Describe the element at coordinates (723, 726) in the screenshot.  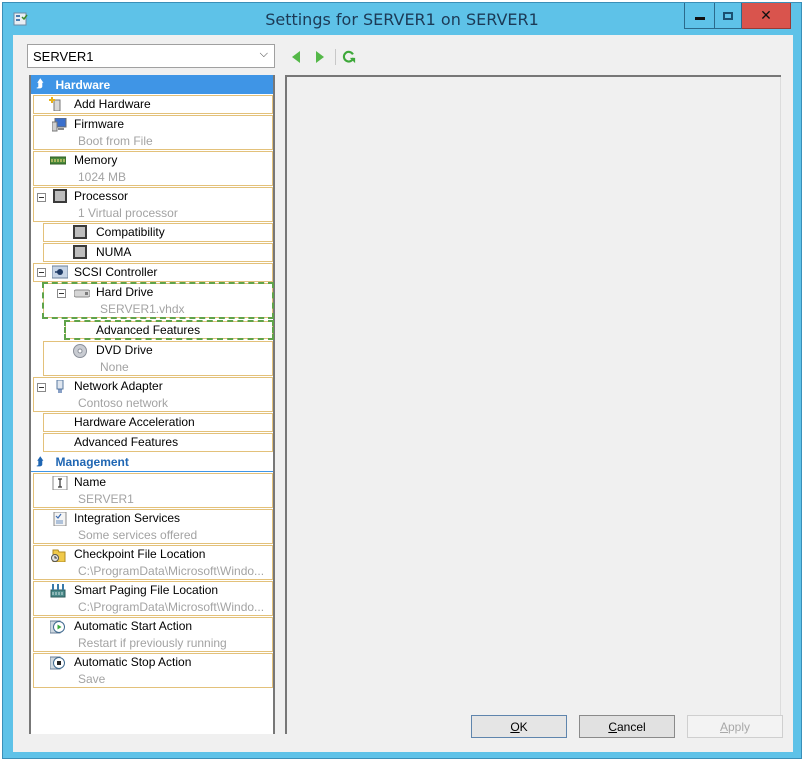
I see `apply-accelerator: A` at that location.